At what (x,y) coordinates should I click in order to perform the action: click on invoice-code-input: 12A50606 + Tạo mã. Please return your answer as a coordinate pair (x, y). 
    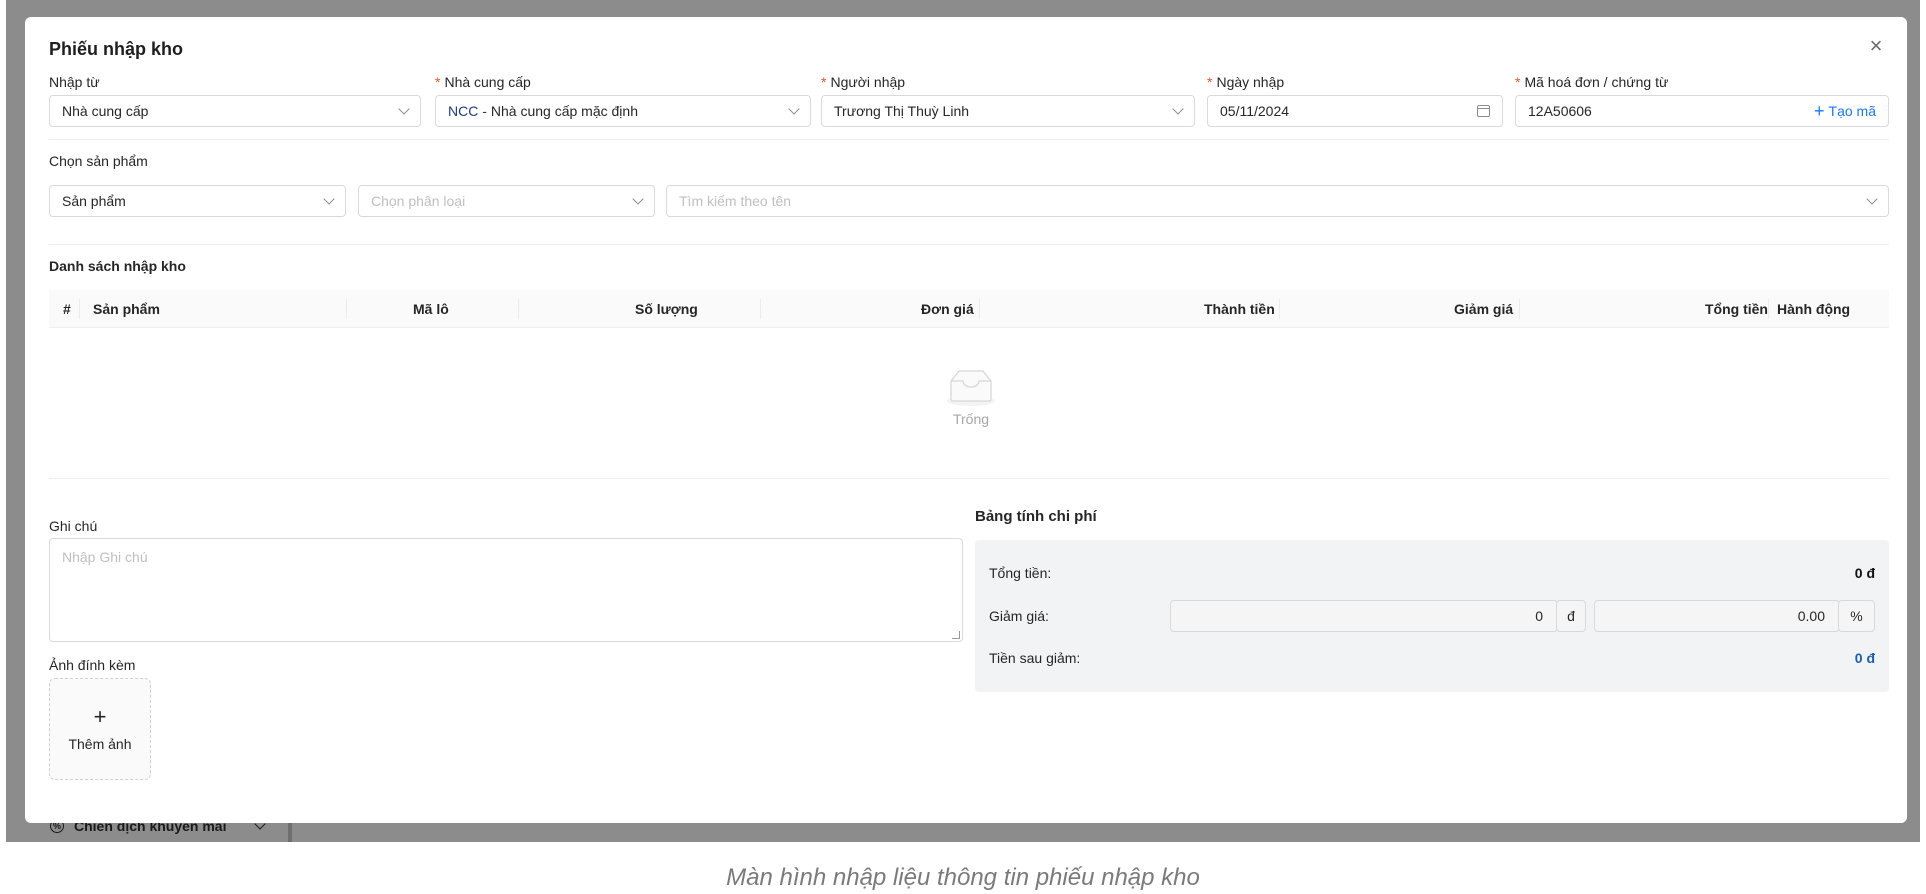
    Looking at the image, I should click on (1702, 111).